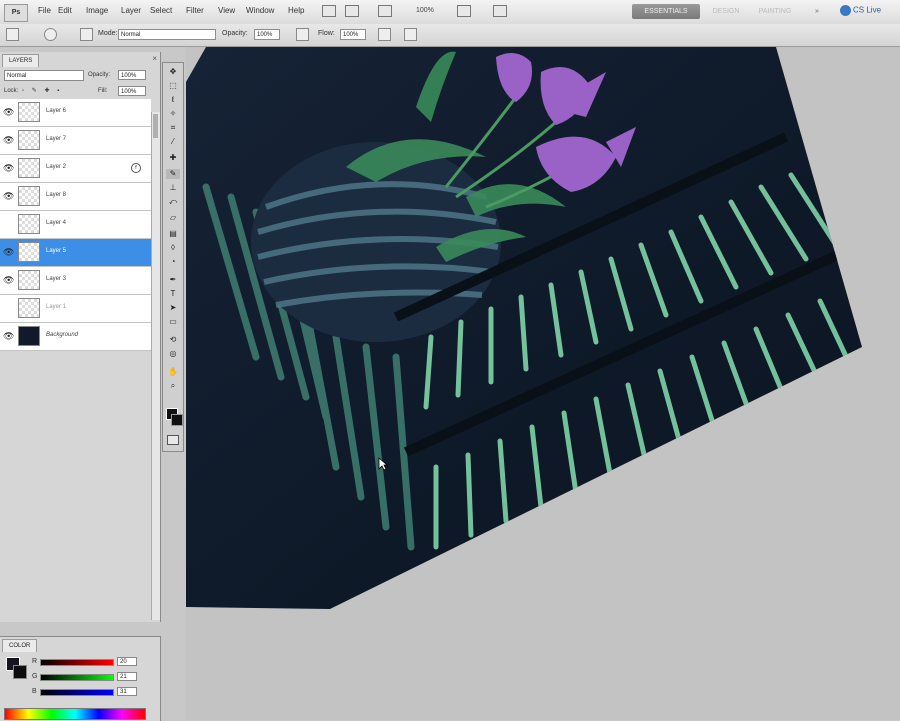 This screenshot has height=721, width=900. I want to click on workspace-essentials: ESSENTIALS, so click(666, 11).